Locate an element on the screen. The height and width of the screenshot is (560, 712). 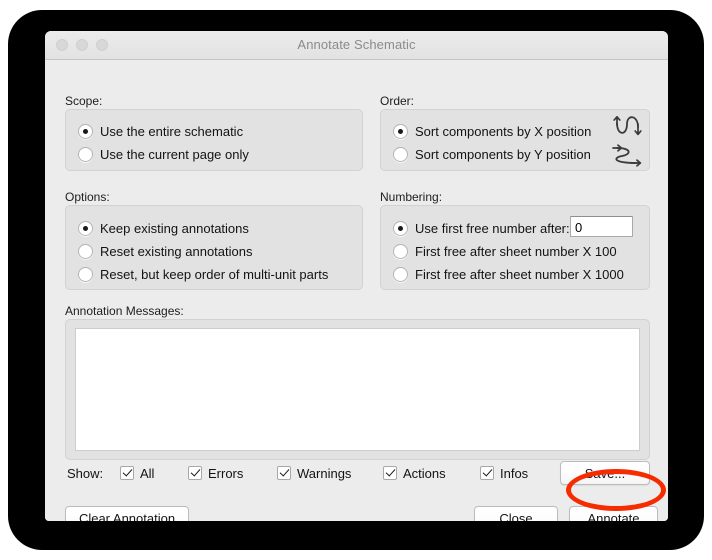
radio-label: First free after sheet number X 100 is located at coordinates (516, 251).